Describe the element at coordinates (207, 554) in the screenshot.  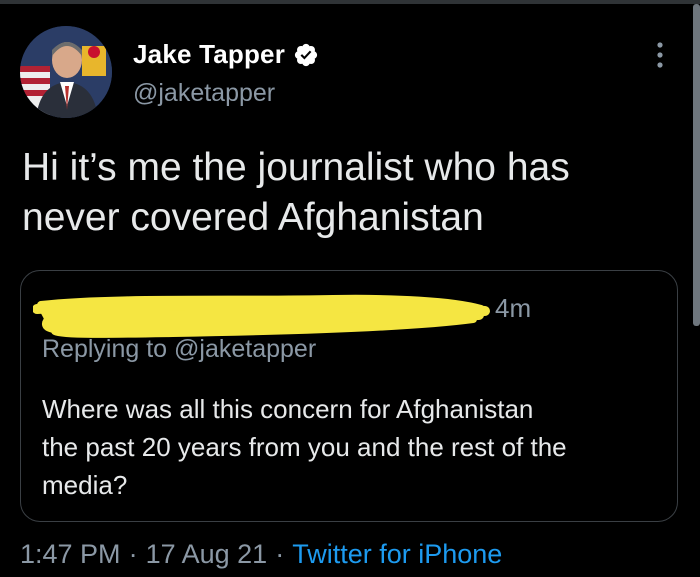
I see `tweet-date: 17 Aug 21` at that location.